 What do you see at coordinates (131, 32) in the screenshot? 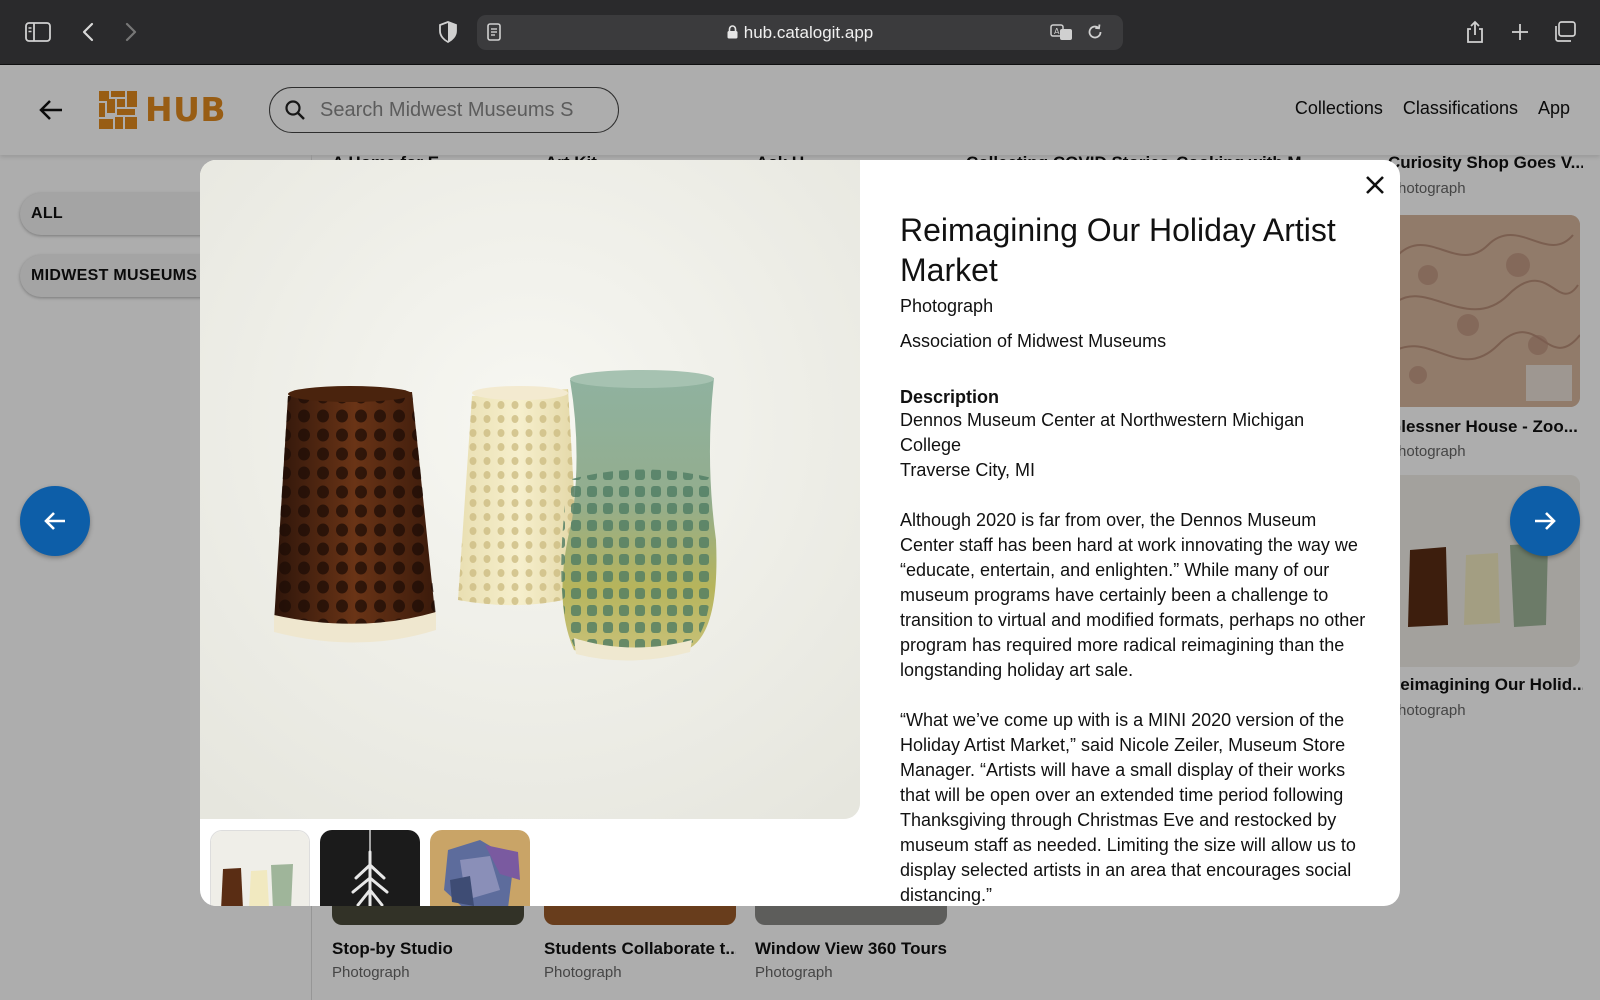
I see `browser-forward-icon` at bounding box center [131, 32].